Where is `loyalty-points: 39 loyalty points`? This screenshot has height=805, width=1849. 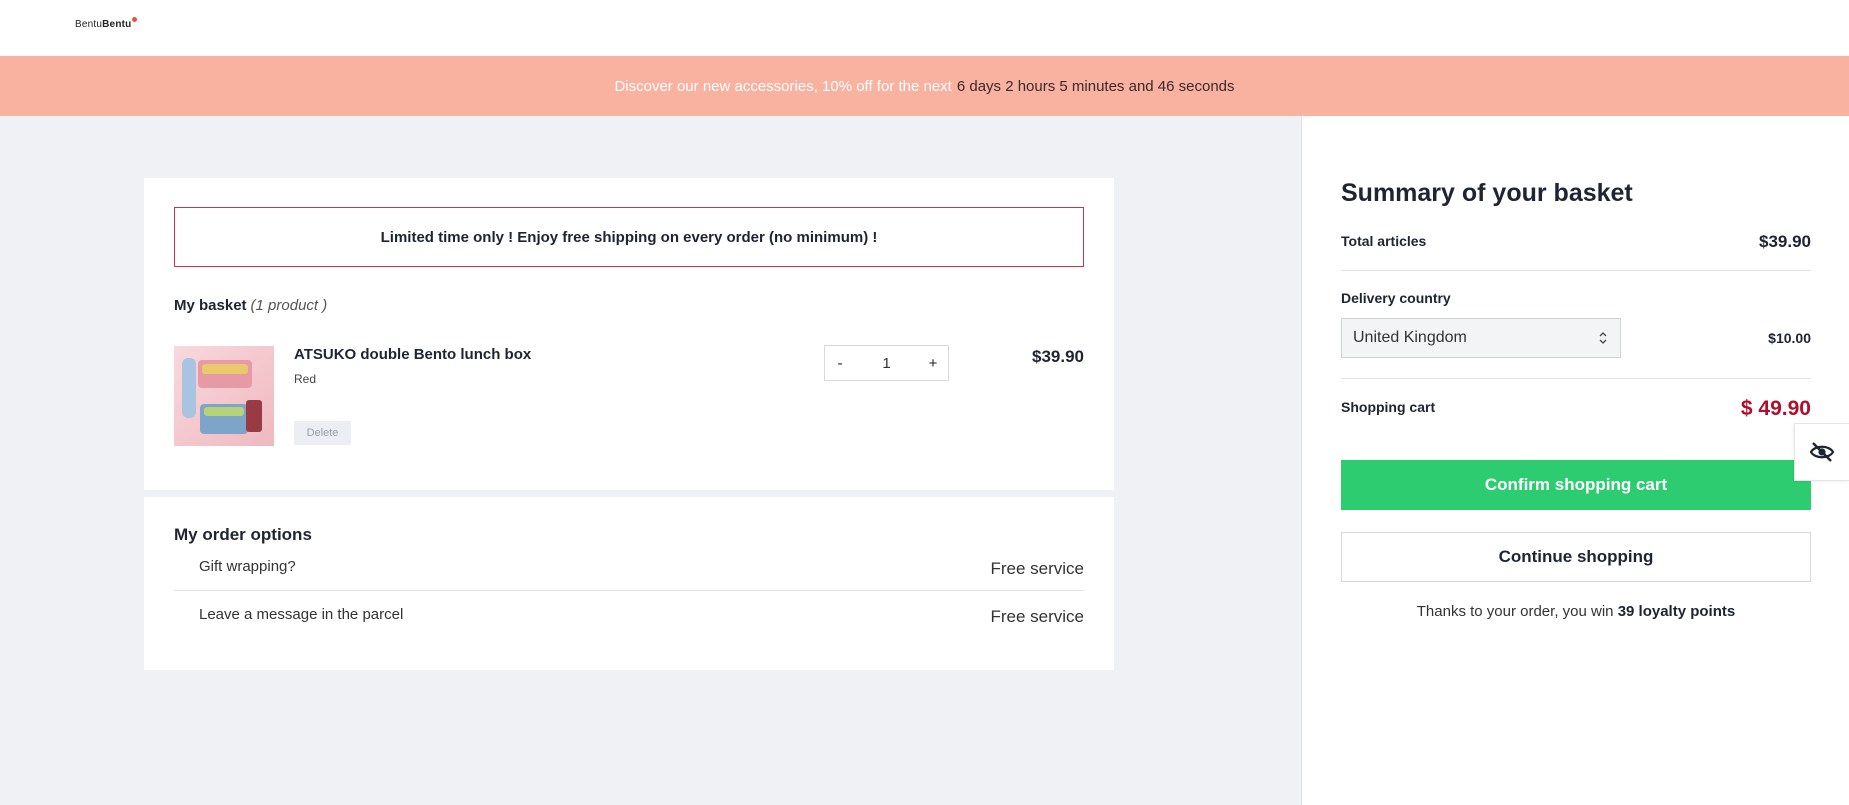 loyalty-points: 39 loyalty points is located at coordinates (1676, 611).